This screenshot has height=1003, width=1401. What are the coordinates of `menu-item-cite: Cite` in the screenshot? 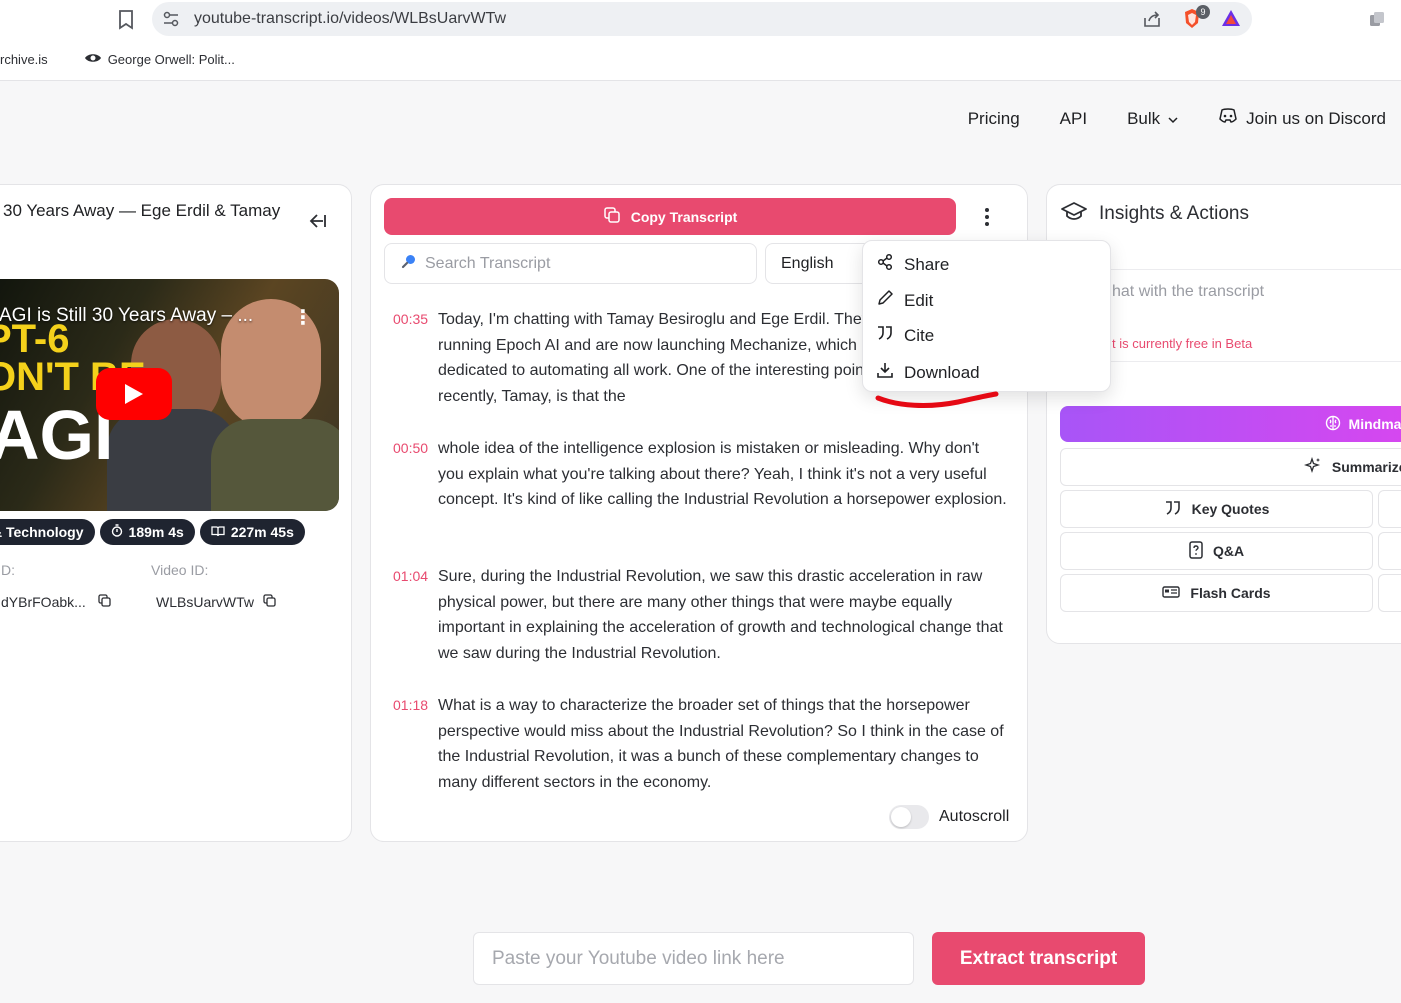 It's located at (905, 335).